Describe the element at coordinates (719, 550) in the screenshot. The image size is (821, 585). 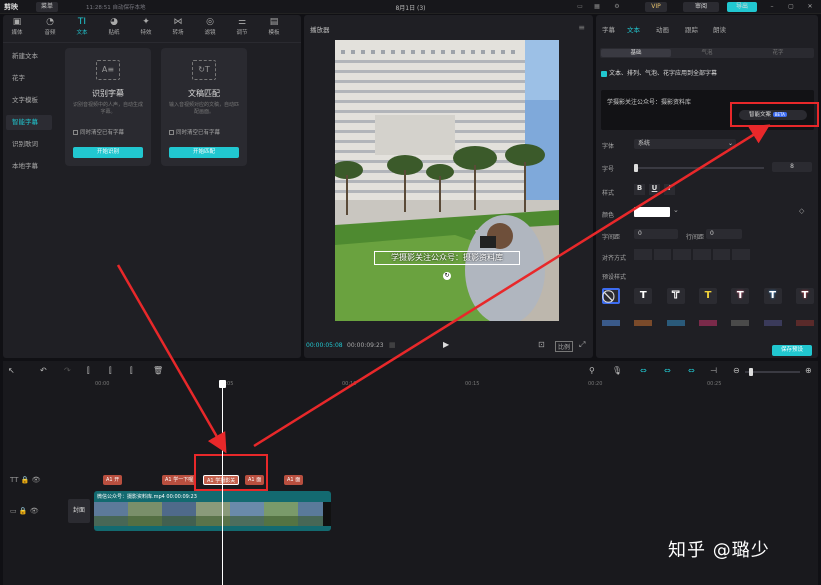
I see `watermark: 知乎 @璐少` at that location.